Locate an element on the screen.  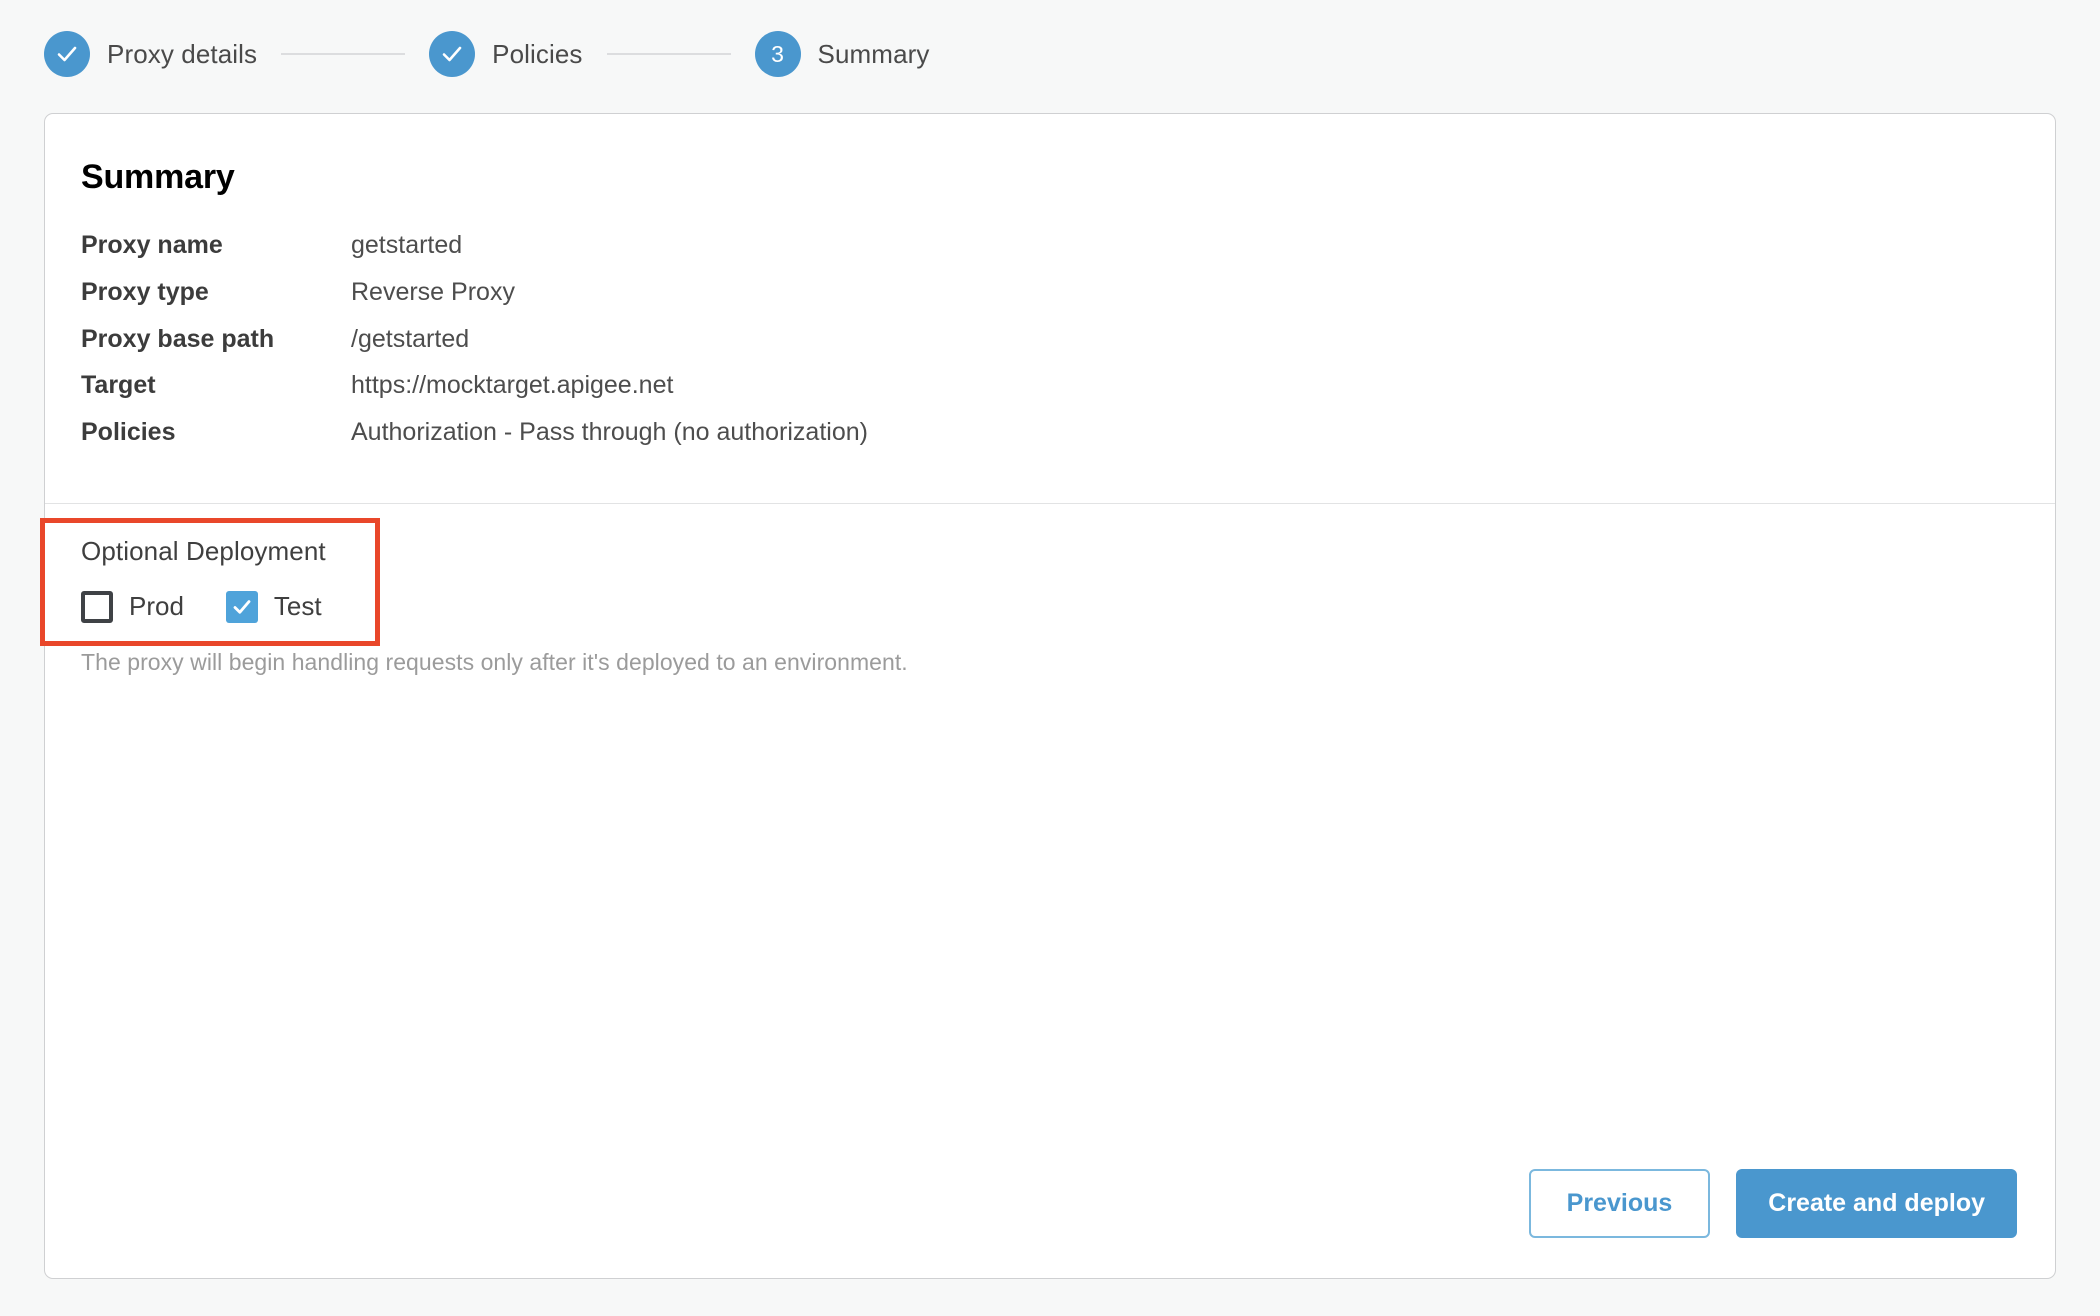
summary-value-proxy-name: getstarted is located at coordinates (407, 245).